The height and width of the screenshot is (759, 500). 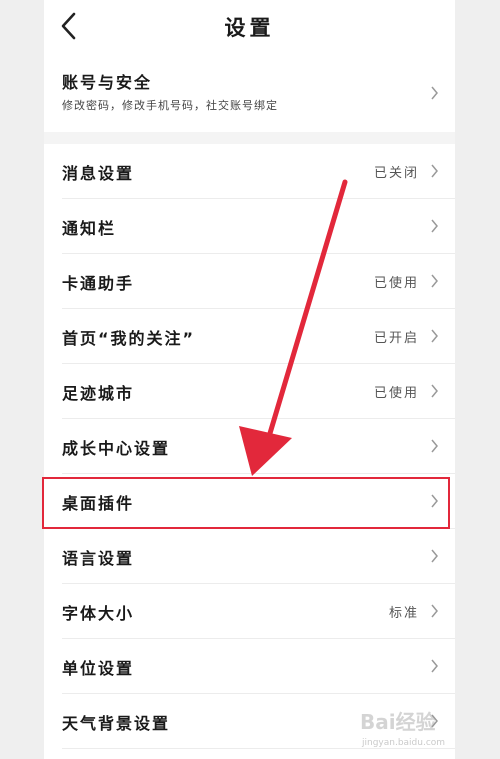 I want to click on settings-row-label: 桌面插件, so click(x=98, y=503).